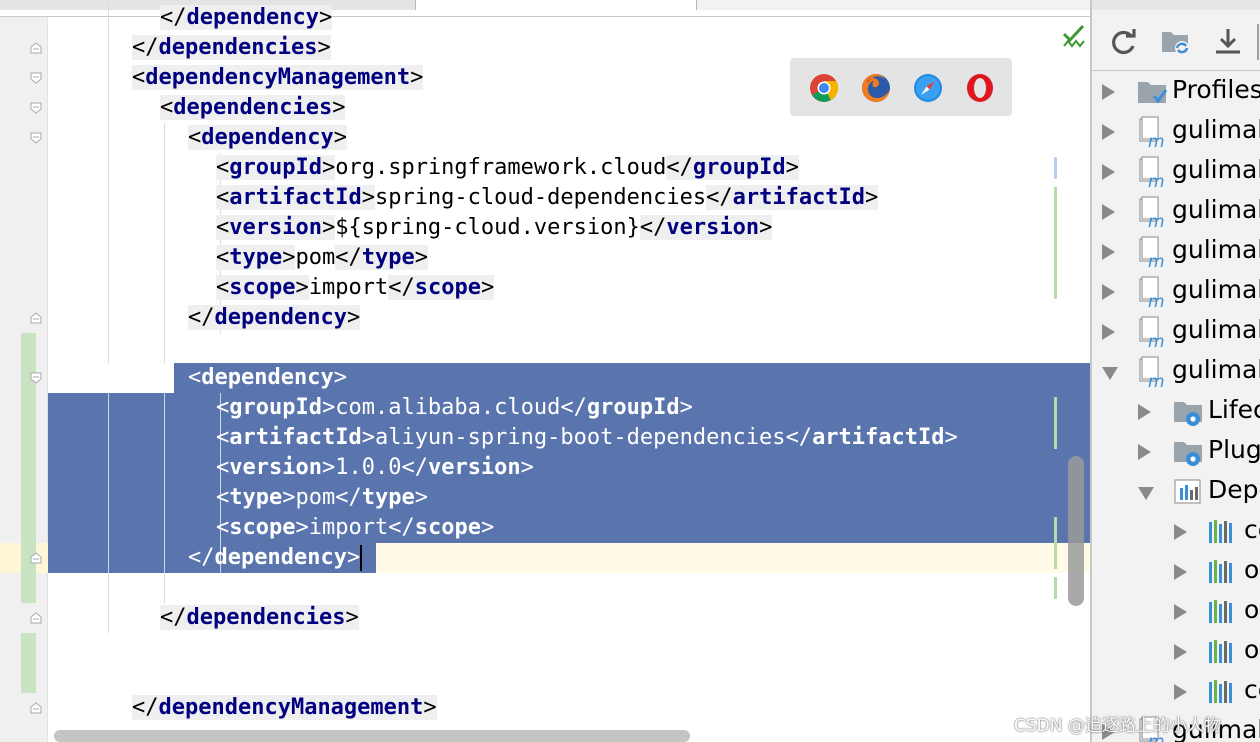 This screenshot has height=742, width=1260. I want to click on code-line: <dependencies>, so click(197, 108).